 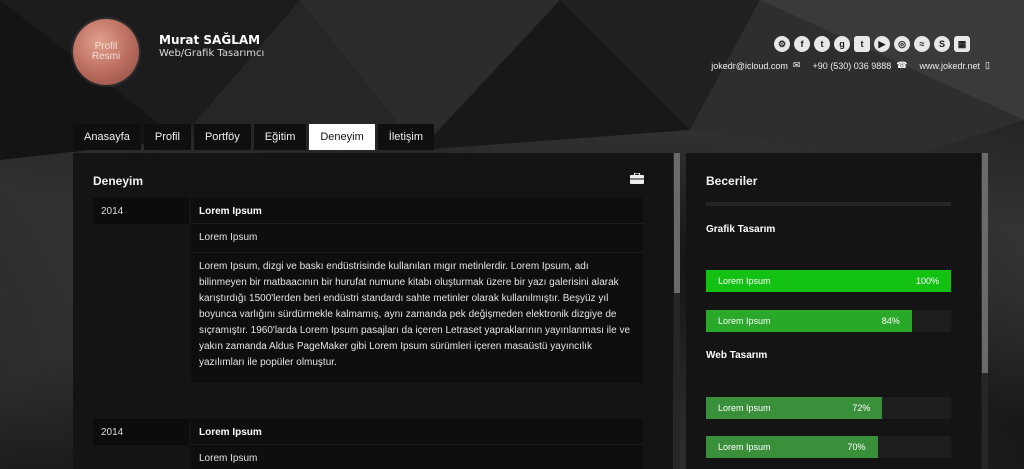 What do you see at coordinates (922, 44) in the screenshot?
I see `blog-icon: ≈` at bounding box center [922, 44].